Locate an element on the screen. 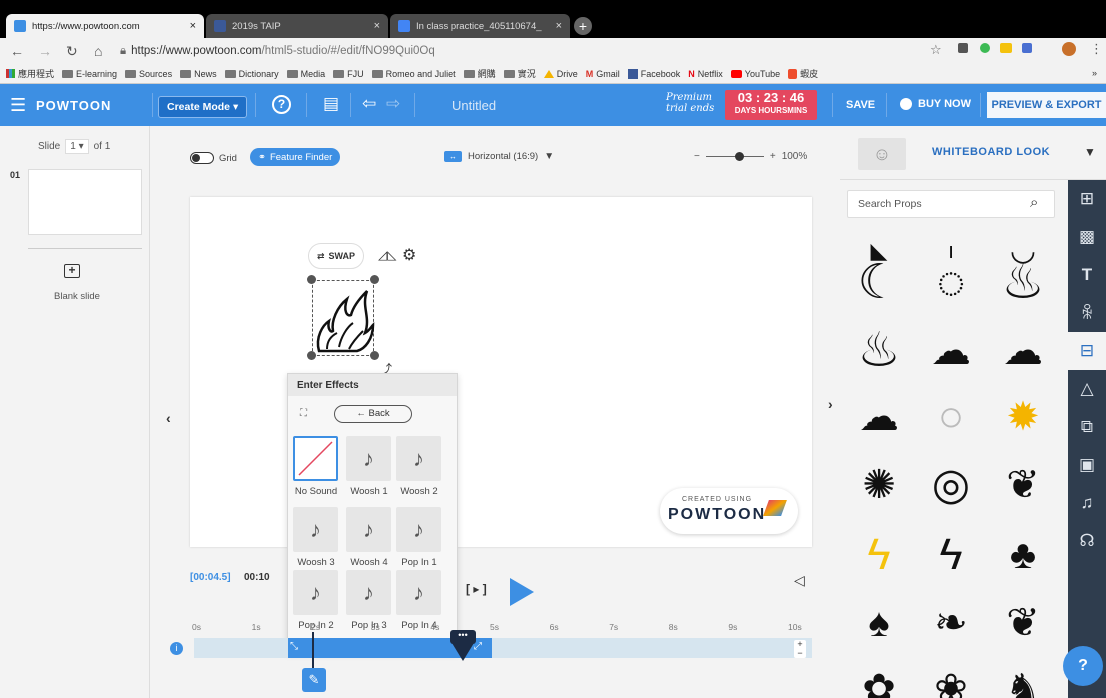 This screenshot has height=698, width=1106. search-props-field: Search Props ⌕ is located at coordinates (951, 204).